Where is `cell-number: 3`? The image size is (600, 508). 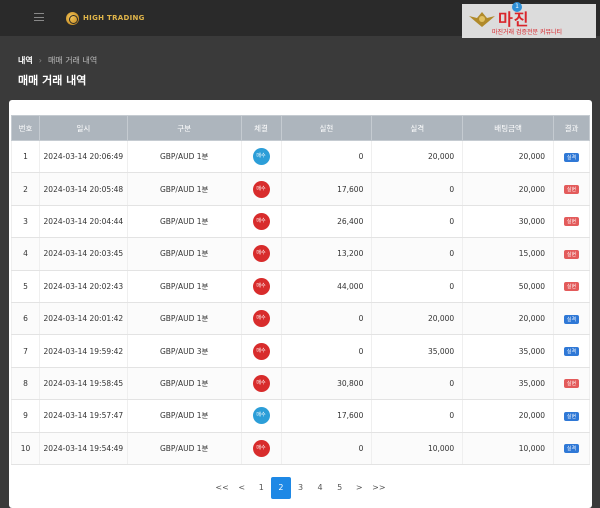
cell-number: 3 is located at coordinates (25, 222).